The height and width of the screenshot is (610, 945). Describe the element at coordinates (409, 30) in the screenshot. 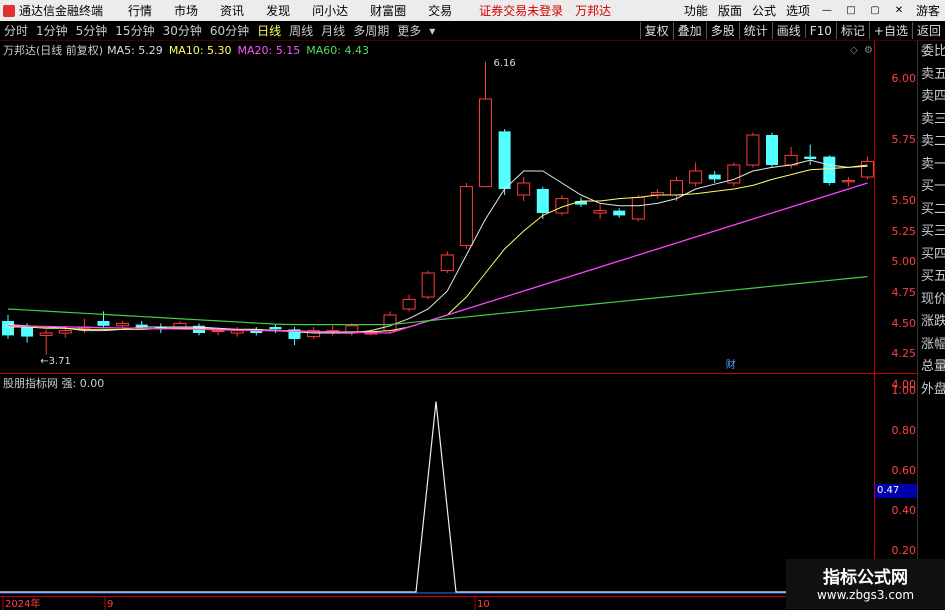

I see `tab-more: 更多` at that location.